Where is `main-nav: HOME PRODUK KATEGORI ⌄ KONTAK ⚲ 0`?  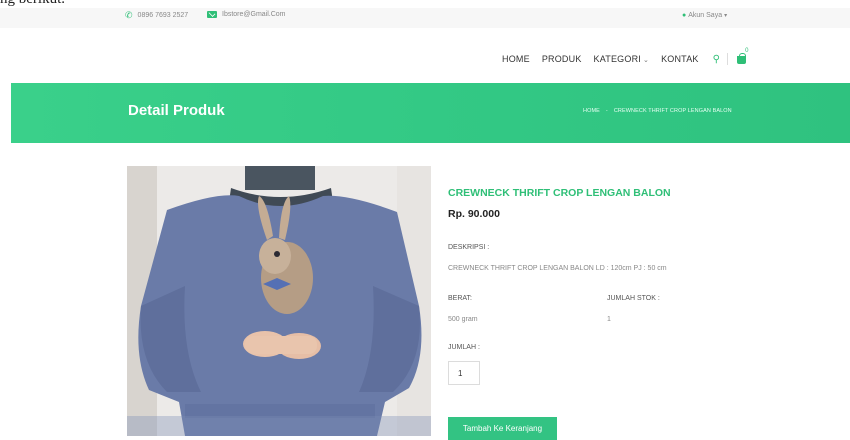 main-nav: HOME PRODUK KATEGORI ⌄ KONTAK ⚲ 0 is located at coordinates (625, 57).